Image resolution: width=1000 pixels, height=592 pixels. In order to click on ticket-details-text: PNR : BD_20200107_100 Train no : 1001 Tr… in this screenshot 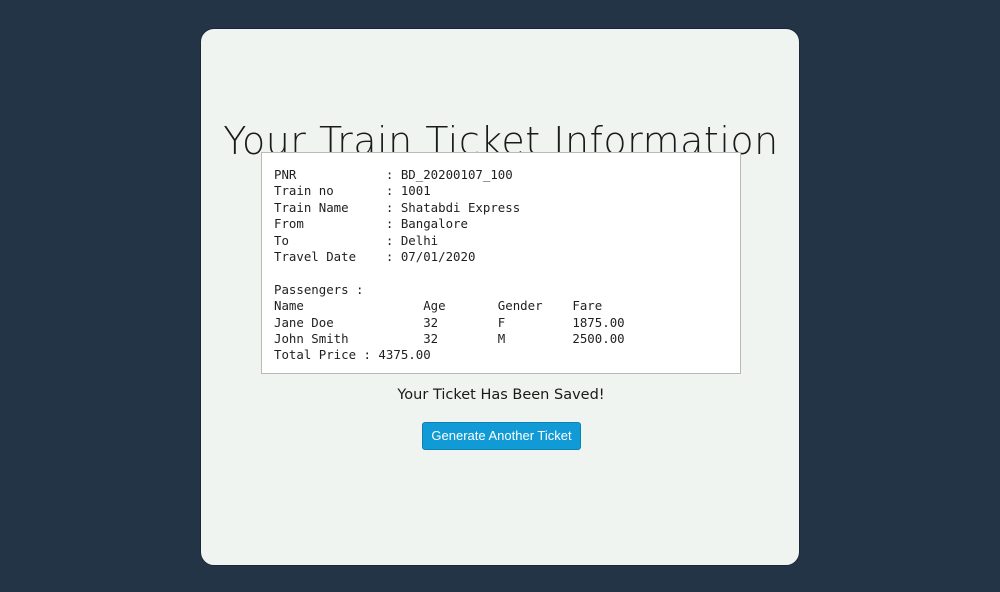, I will do `click(449, 265)`.